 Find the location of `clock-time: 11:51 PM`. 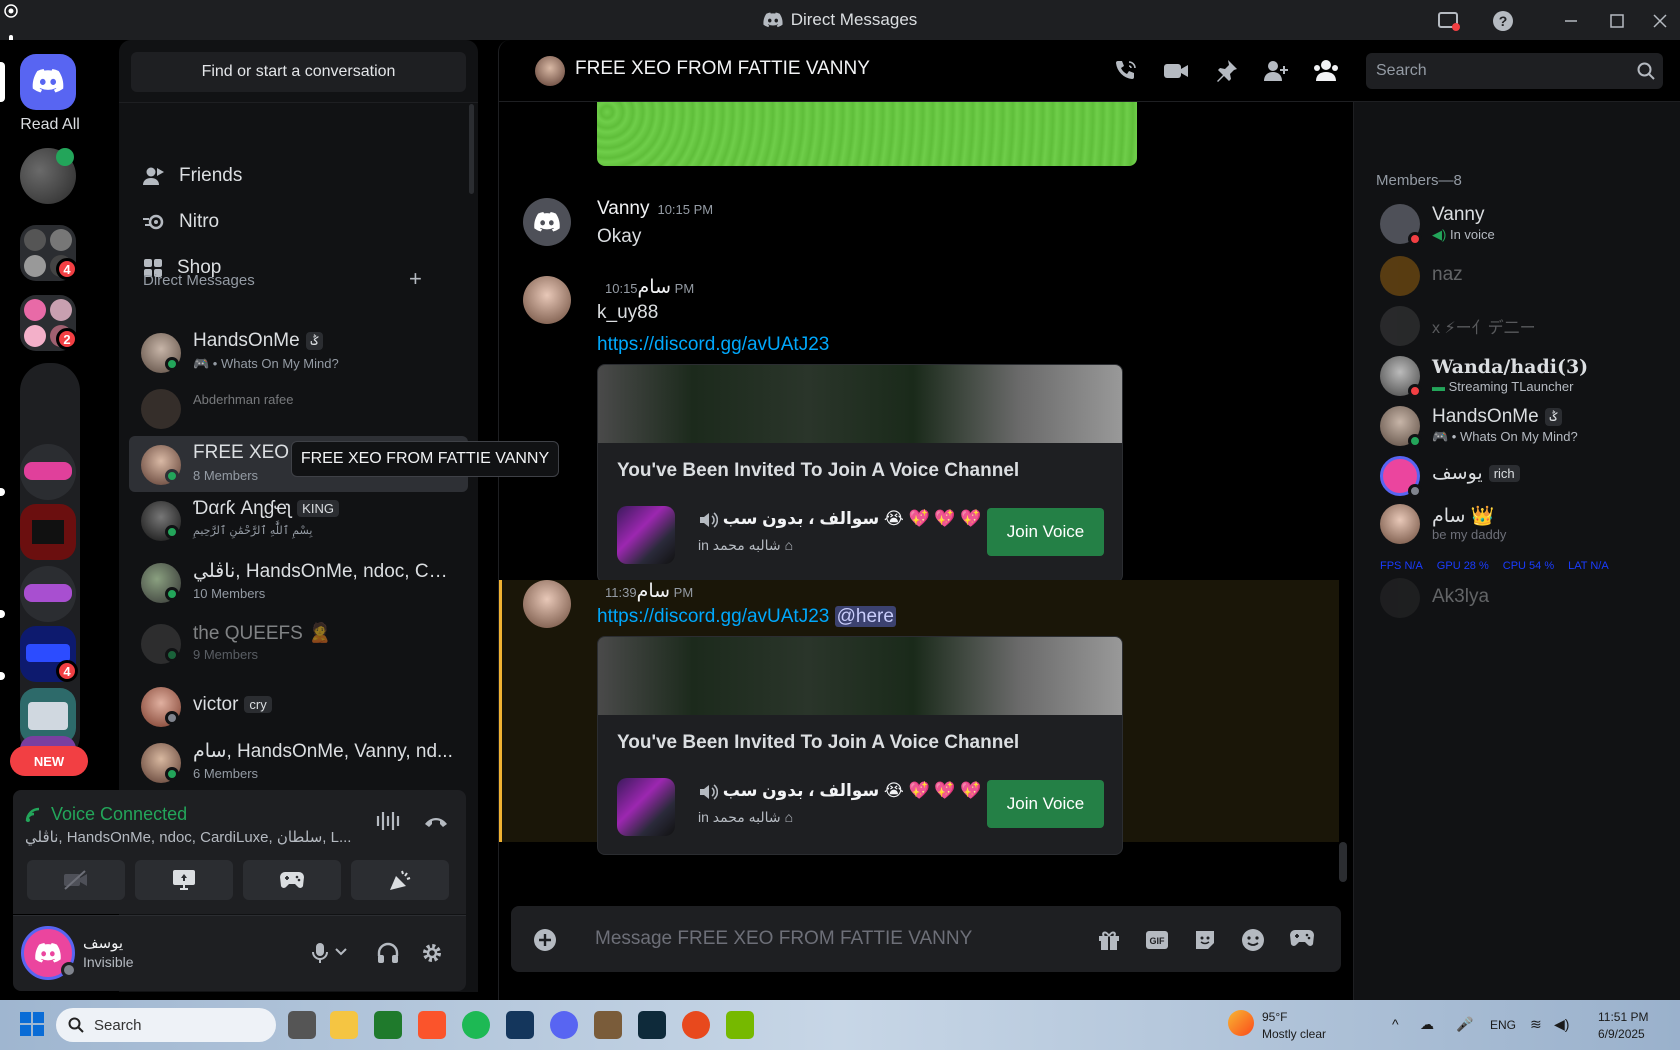

clock-time: 11:51 PM is located at coordinates (1623, 1017).